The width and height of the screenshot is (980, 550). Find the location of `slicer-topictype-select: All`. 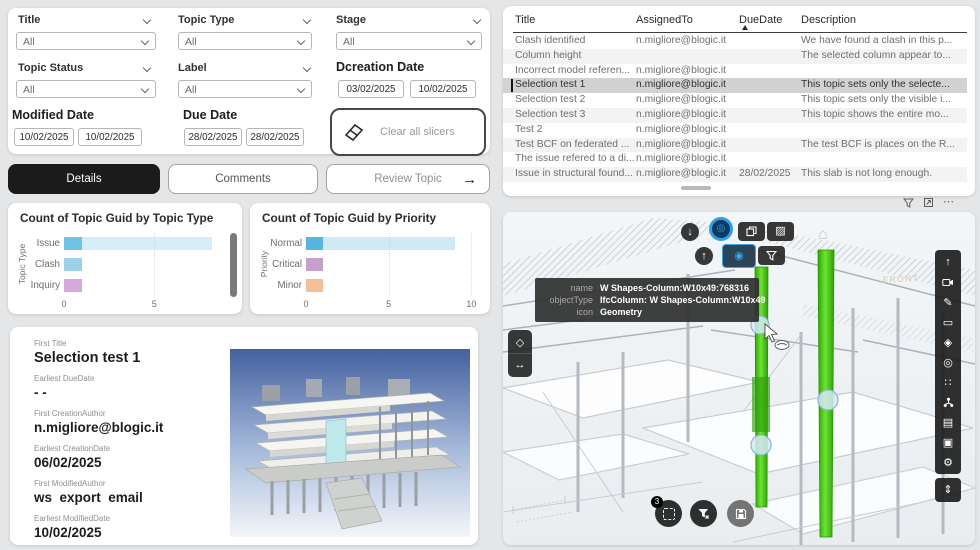

slicer-topictype-select: All is located at coordinates (245, 41).